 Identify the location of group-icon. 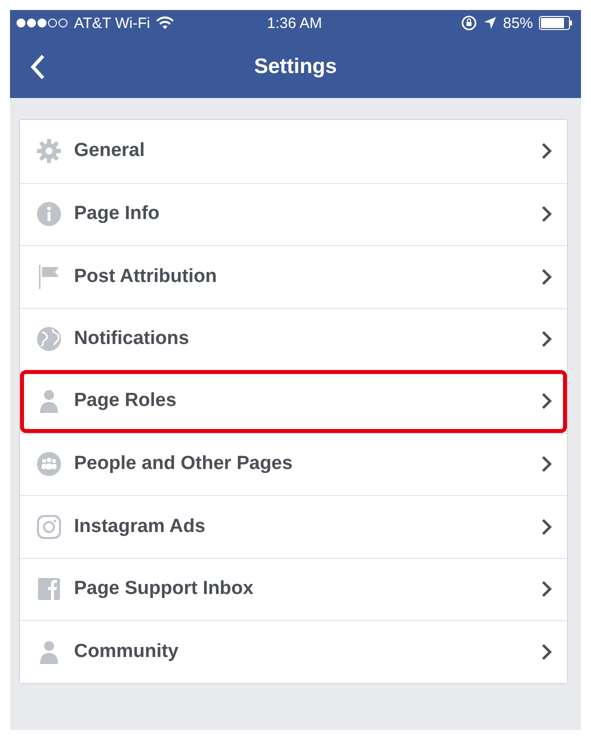
(49, 464).